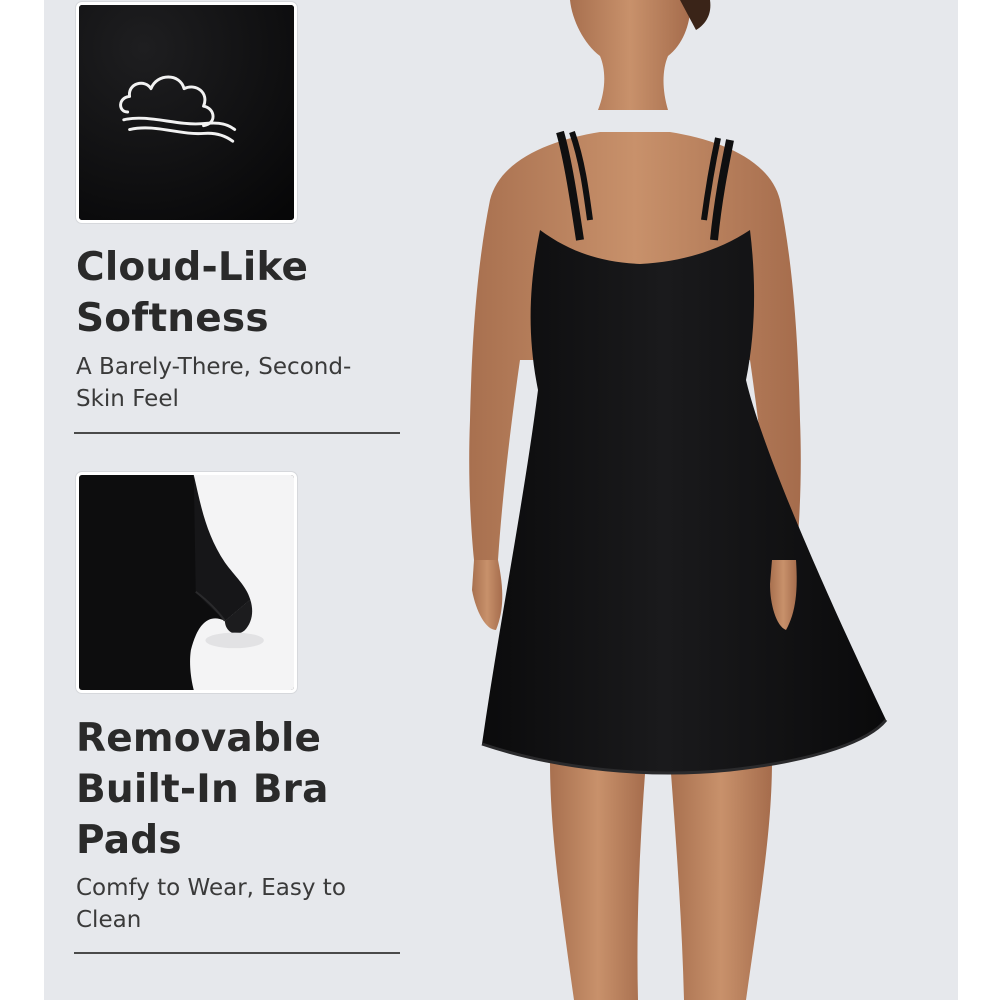  Describe the element at coordinates (214, 367) in the screenshot. I see `softness-subtitle-line-1: A Barely-There, Second-` at that location.